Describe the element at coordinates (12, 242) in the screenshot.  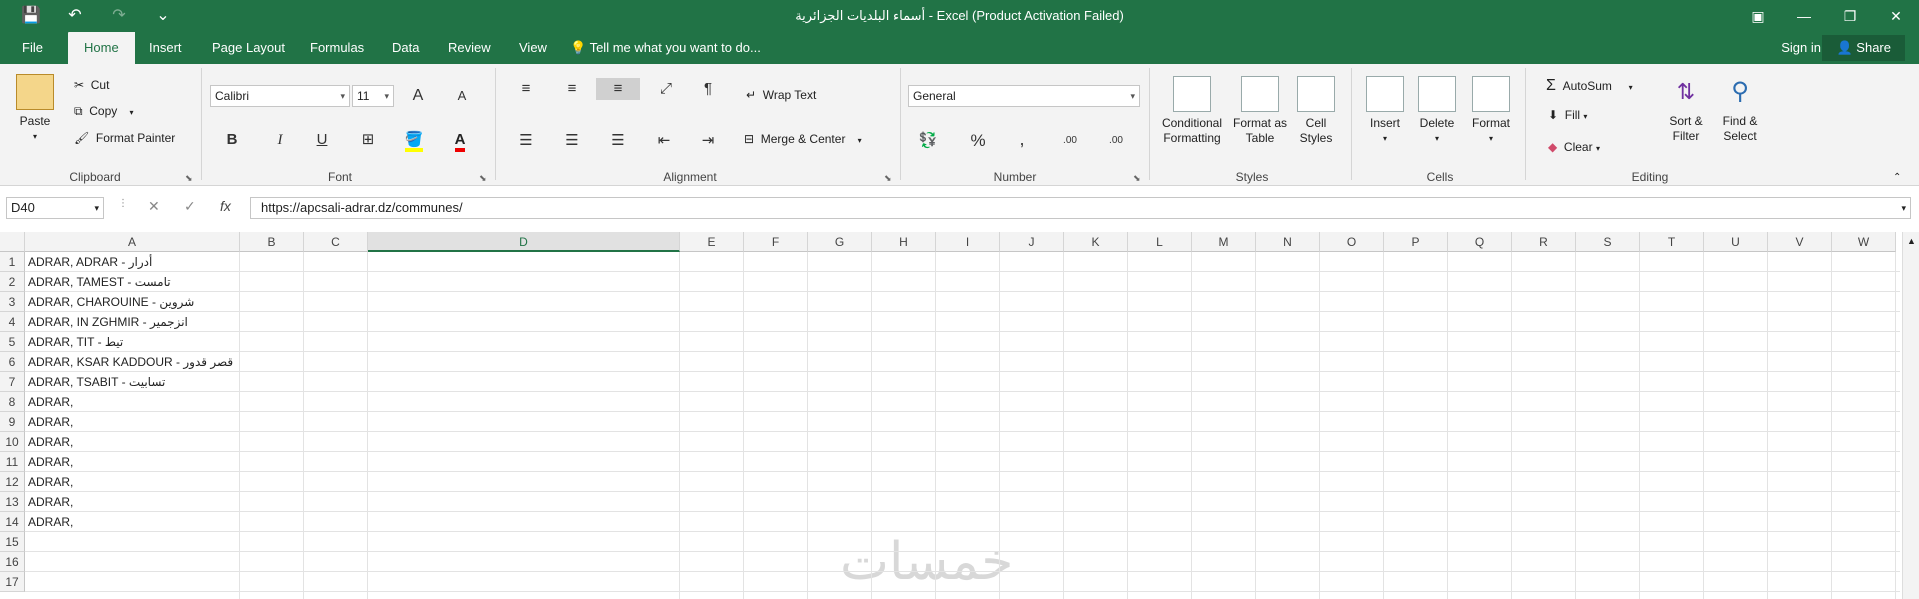
I see `select-all-corner` at that location.